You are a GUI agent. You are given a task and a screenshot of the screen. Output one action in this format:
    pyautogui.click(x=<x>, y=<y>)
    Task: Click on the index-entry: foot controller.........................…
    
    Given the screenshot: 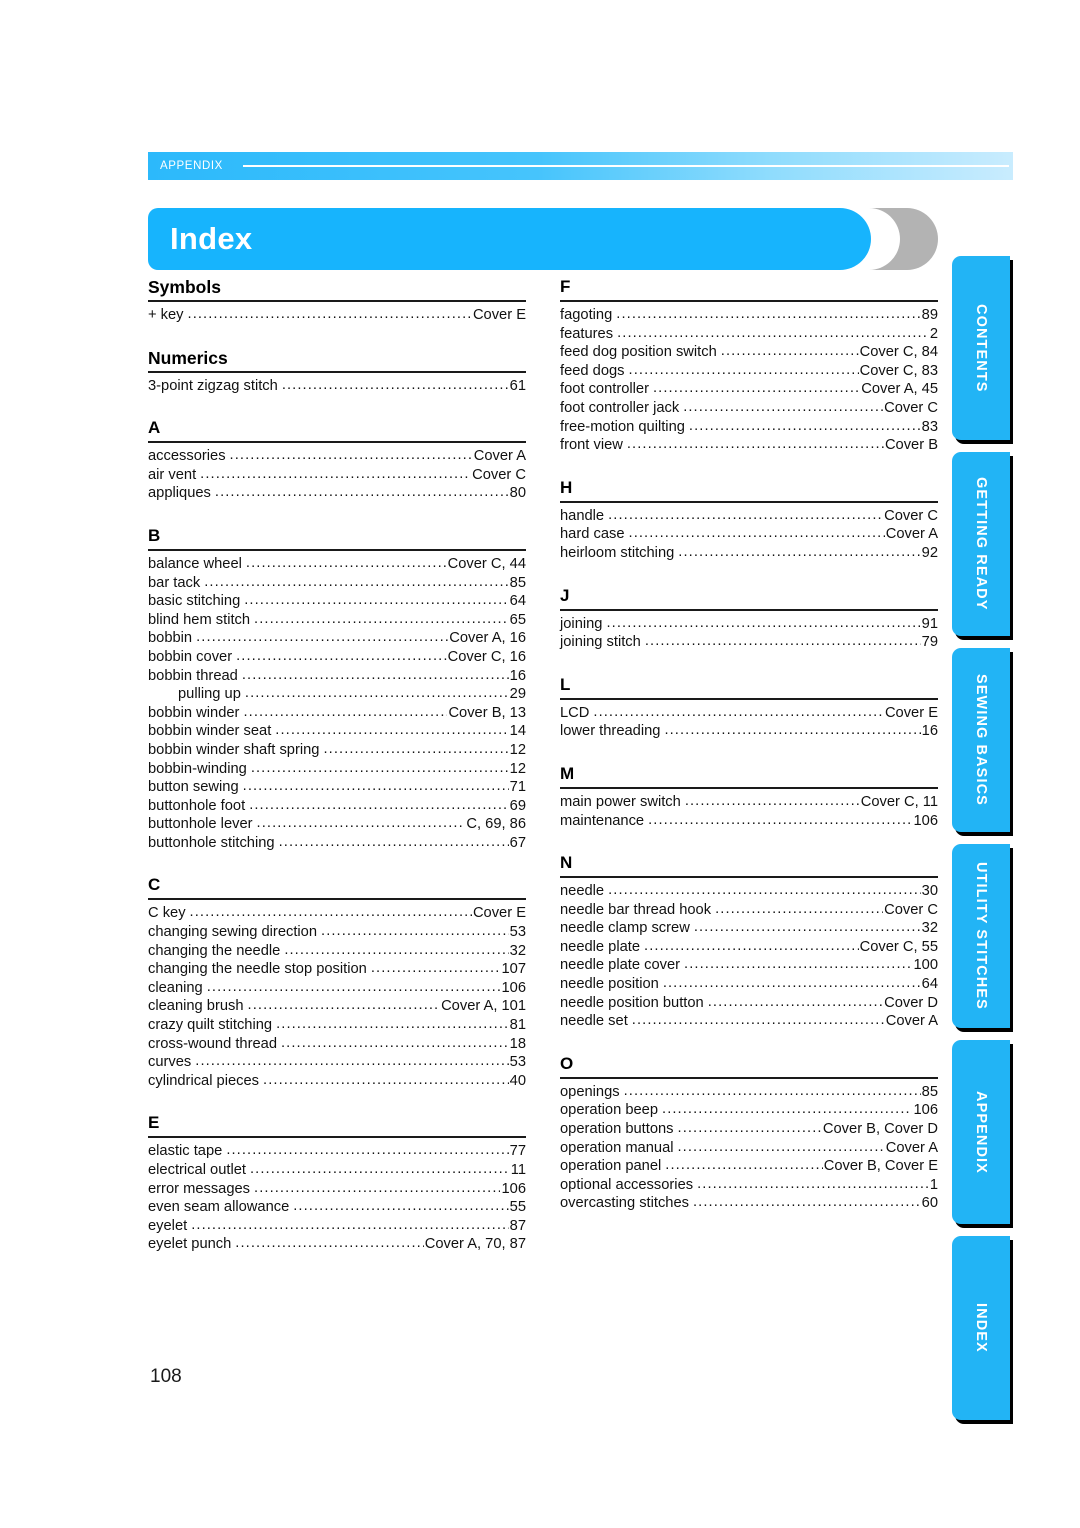 What is the action you would take?
    pyautogui.click(x=749, y=389)
    